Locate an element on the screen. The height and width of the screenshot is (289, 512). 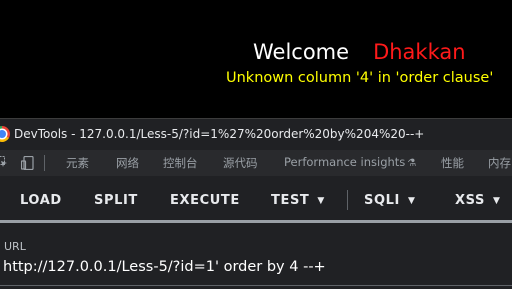
tab-performance: 性能 is located at coordinates (452, 163).